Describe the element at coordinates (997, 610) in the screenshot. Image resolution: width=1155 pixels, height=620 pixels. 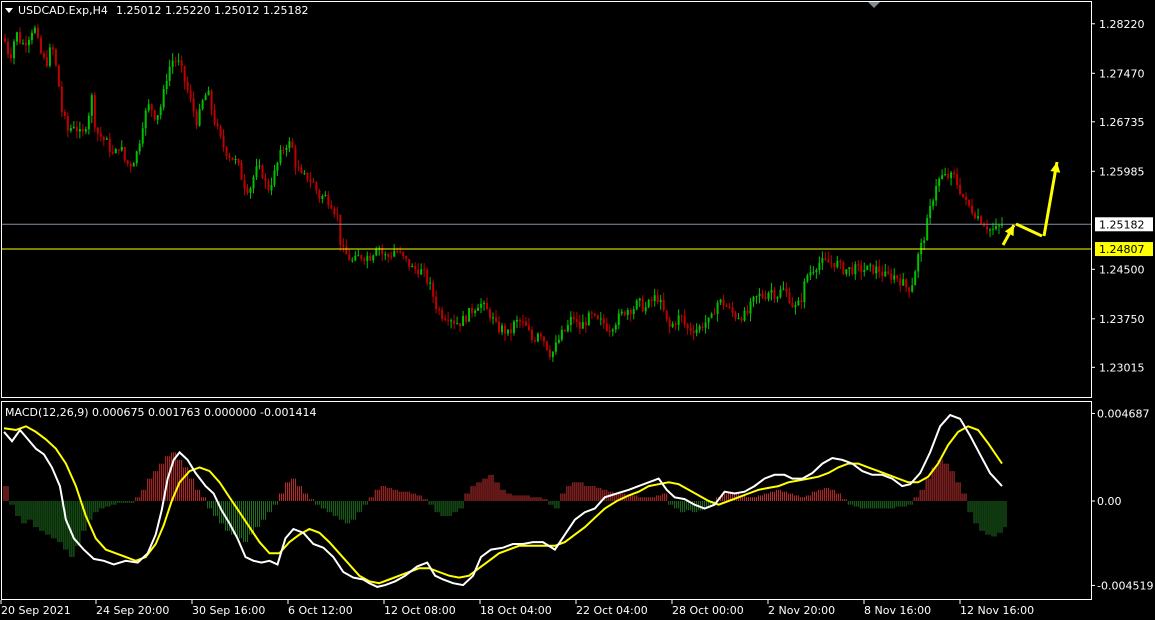
I see `time-tick-label: 12 Nov 16:00` at that location.